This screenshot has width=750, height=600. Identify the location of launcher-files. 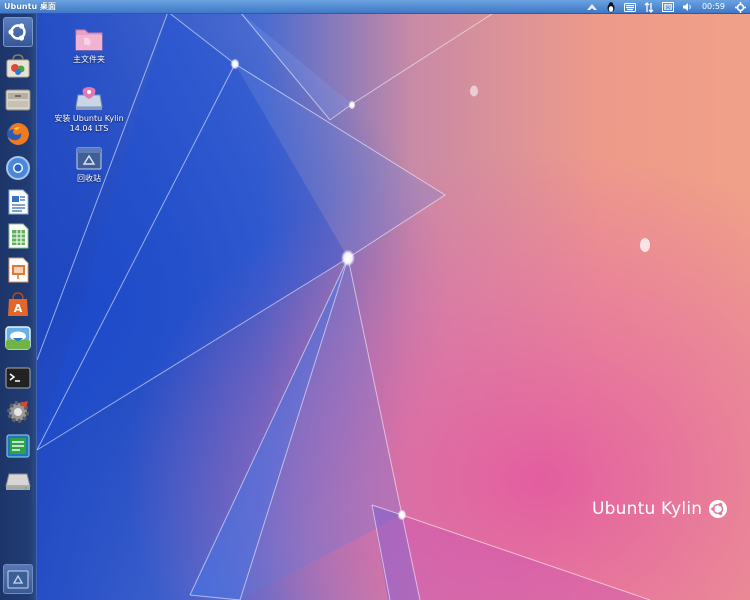
(18, 100).